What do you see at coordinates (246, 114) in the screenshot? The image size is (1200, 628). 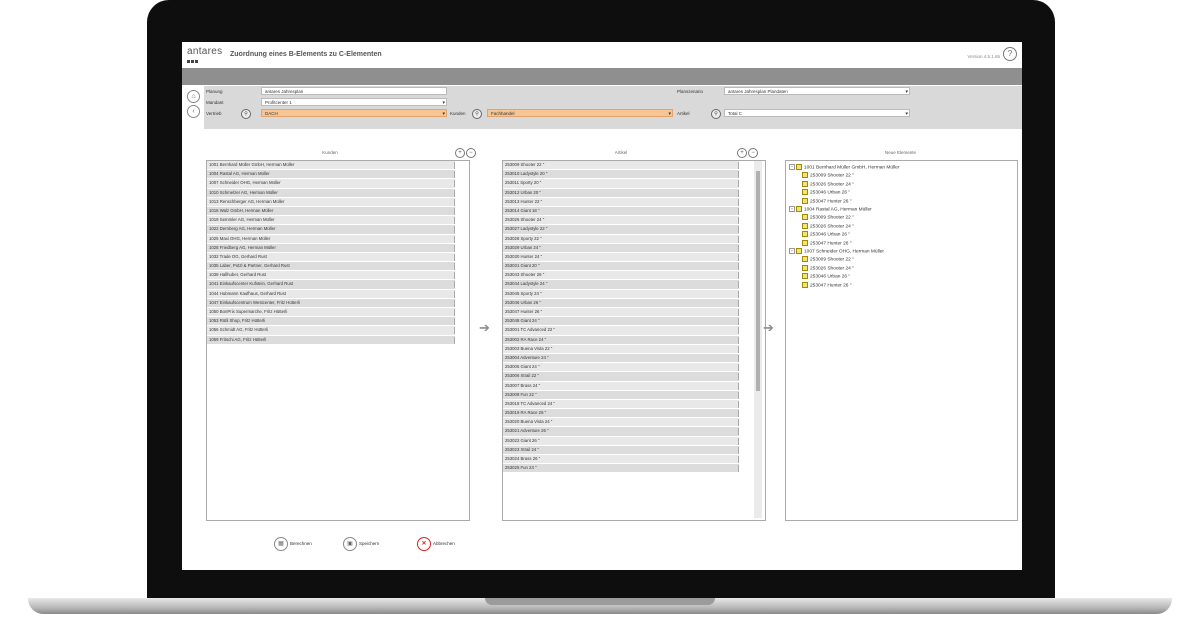 I see `vertrieb-search-icon: ⚲` at bounding box center [246, 114].